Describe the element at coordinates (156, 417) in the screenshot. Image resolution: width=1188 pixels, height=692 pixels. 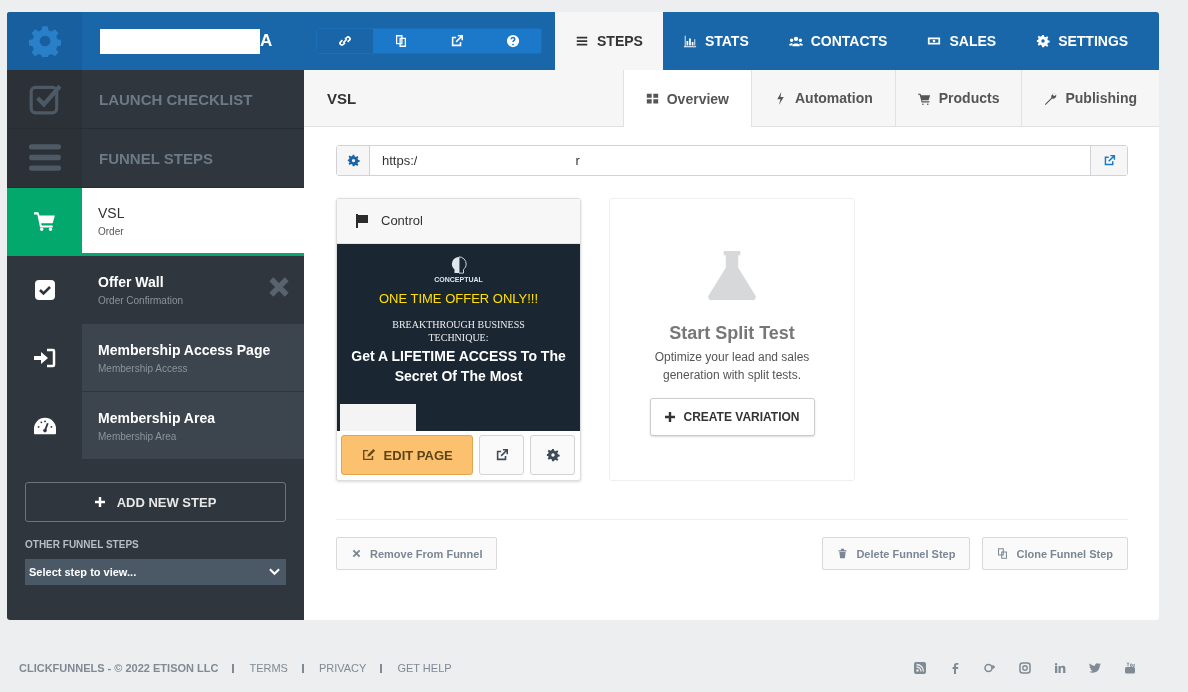
I see `step-name: Membership Area` at that location.